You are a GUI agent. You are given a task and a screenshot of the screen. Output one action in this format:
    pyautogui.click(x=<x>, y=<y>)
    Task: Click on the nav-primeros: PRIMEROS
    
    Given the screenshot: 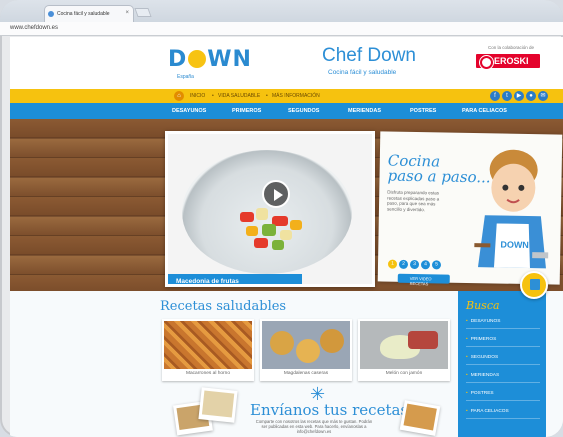 What is the action you would take?
    pyautogui.click(x=246, y=111)
    